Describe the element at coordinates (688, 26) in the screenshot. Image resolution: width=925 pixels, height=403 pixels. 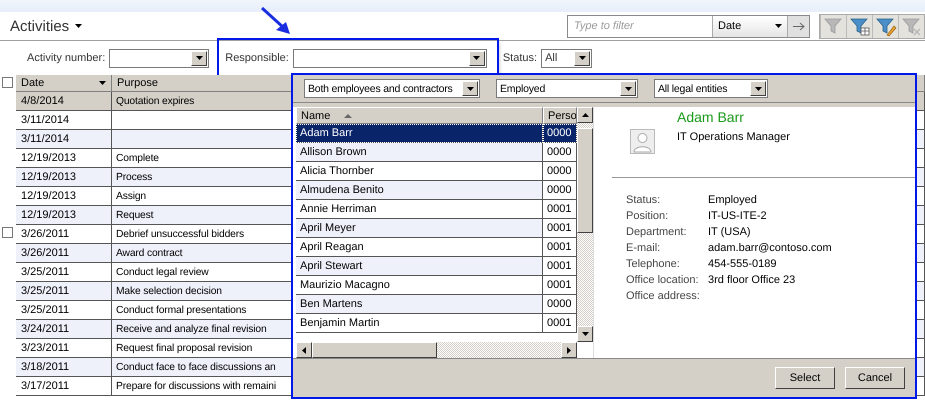
I see `filter-field: Type to filter Date` at that location.